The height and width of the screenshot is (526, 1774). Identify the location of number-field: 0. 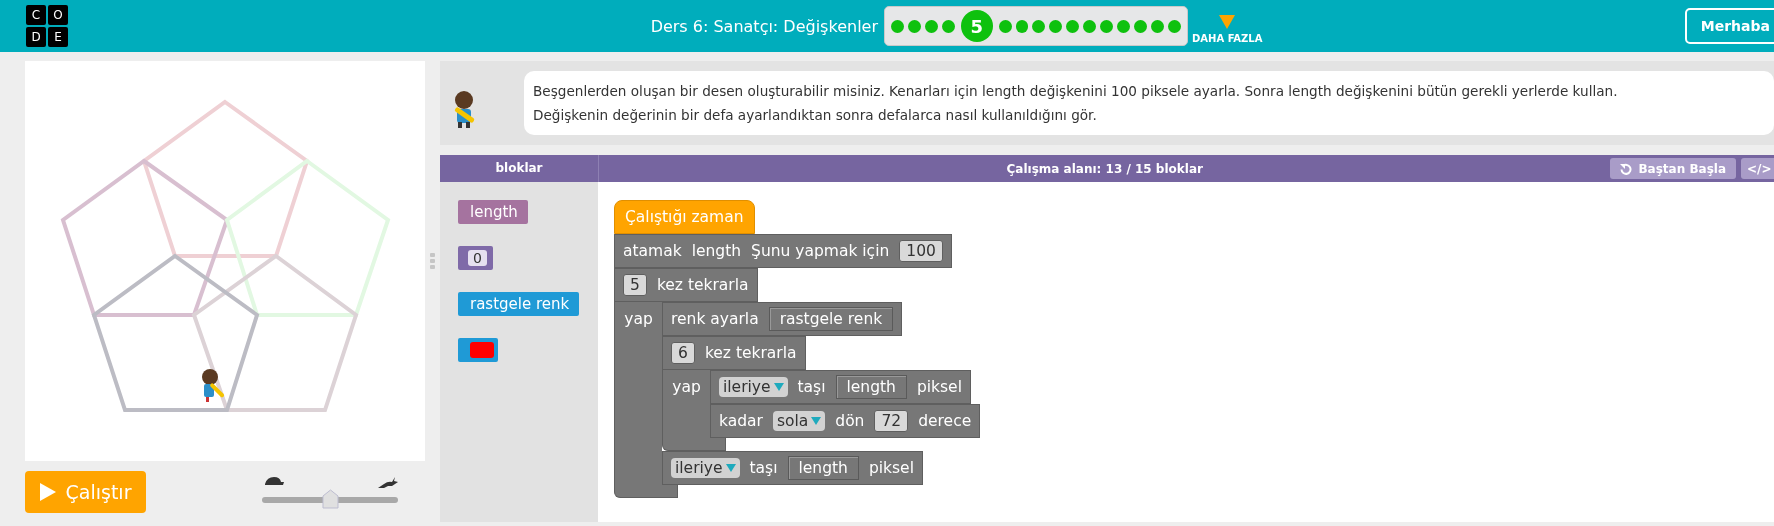
(477, 258).